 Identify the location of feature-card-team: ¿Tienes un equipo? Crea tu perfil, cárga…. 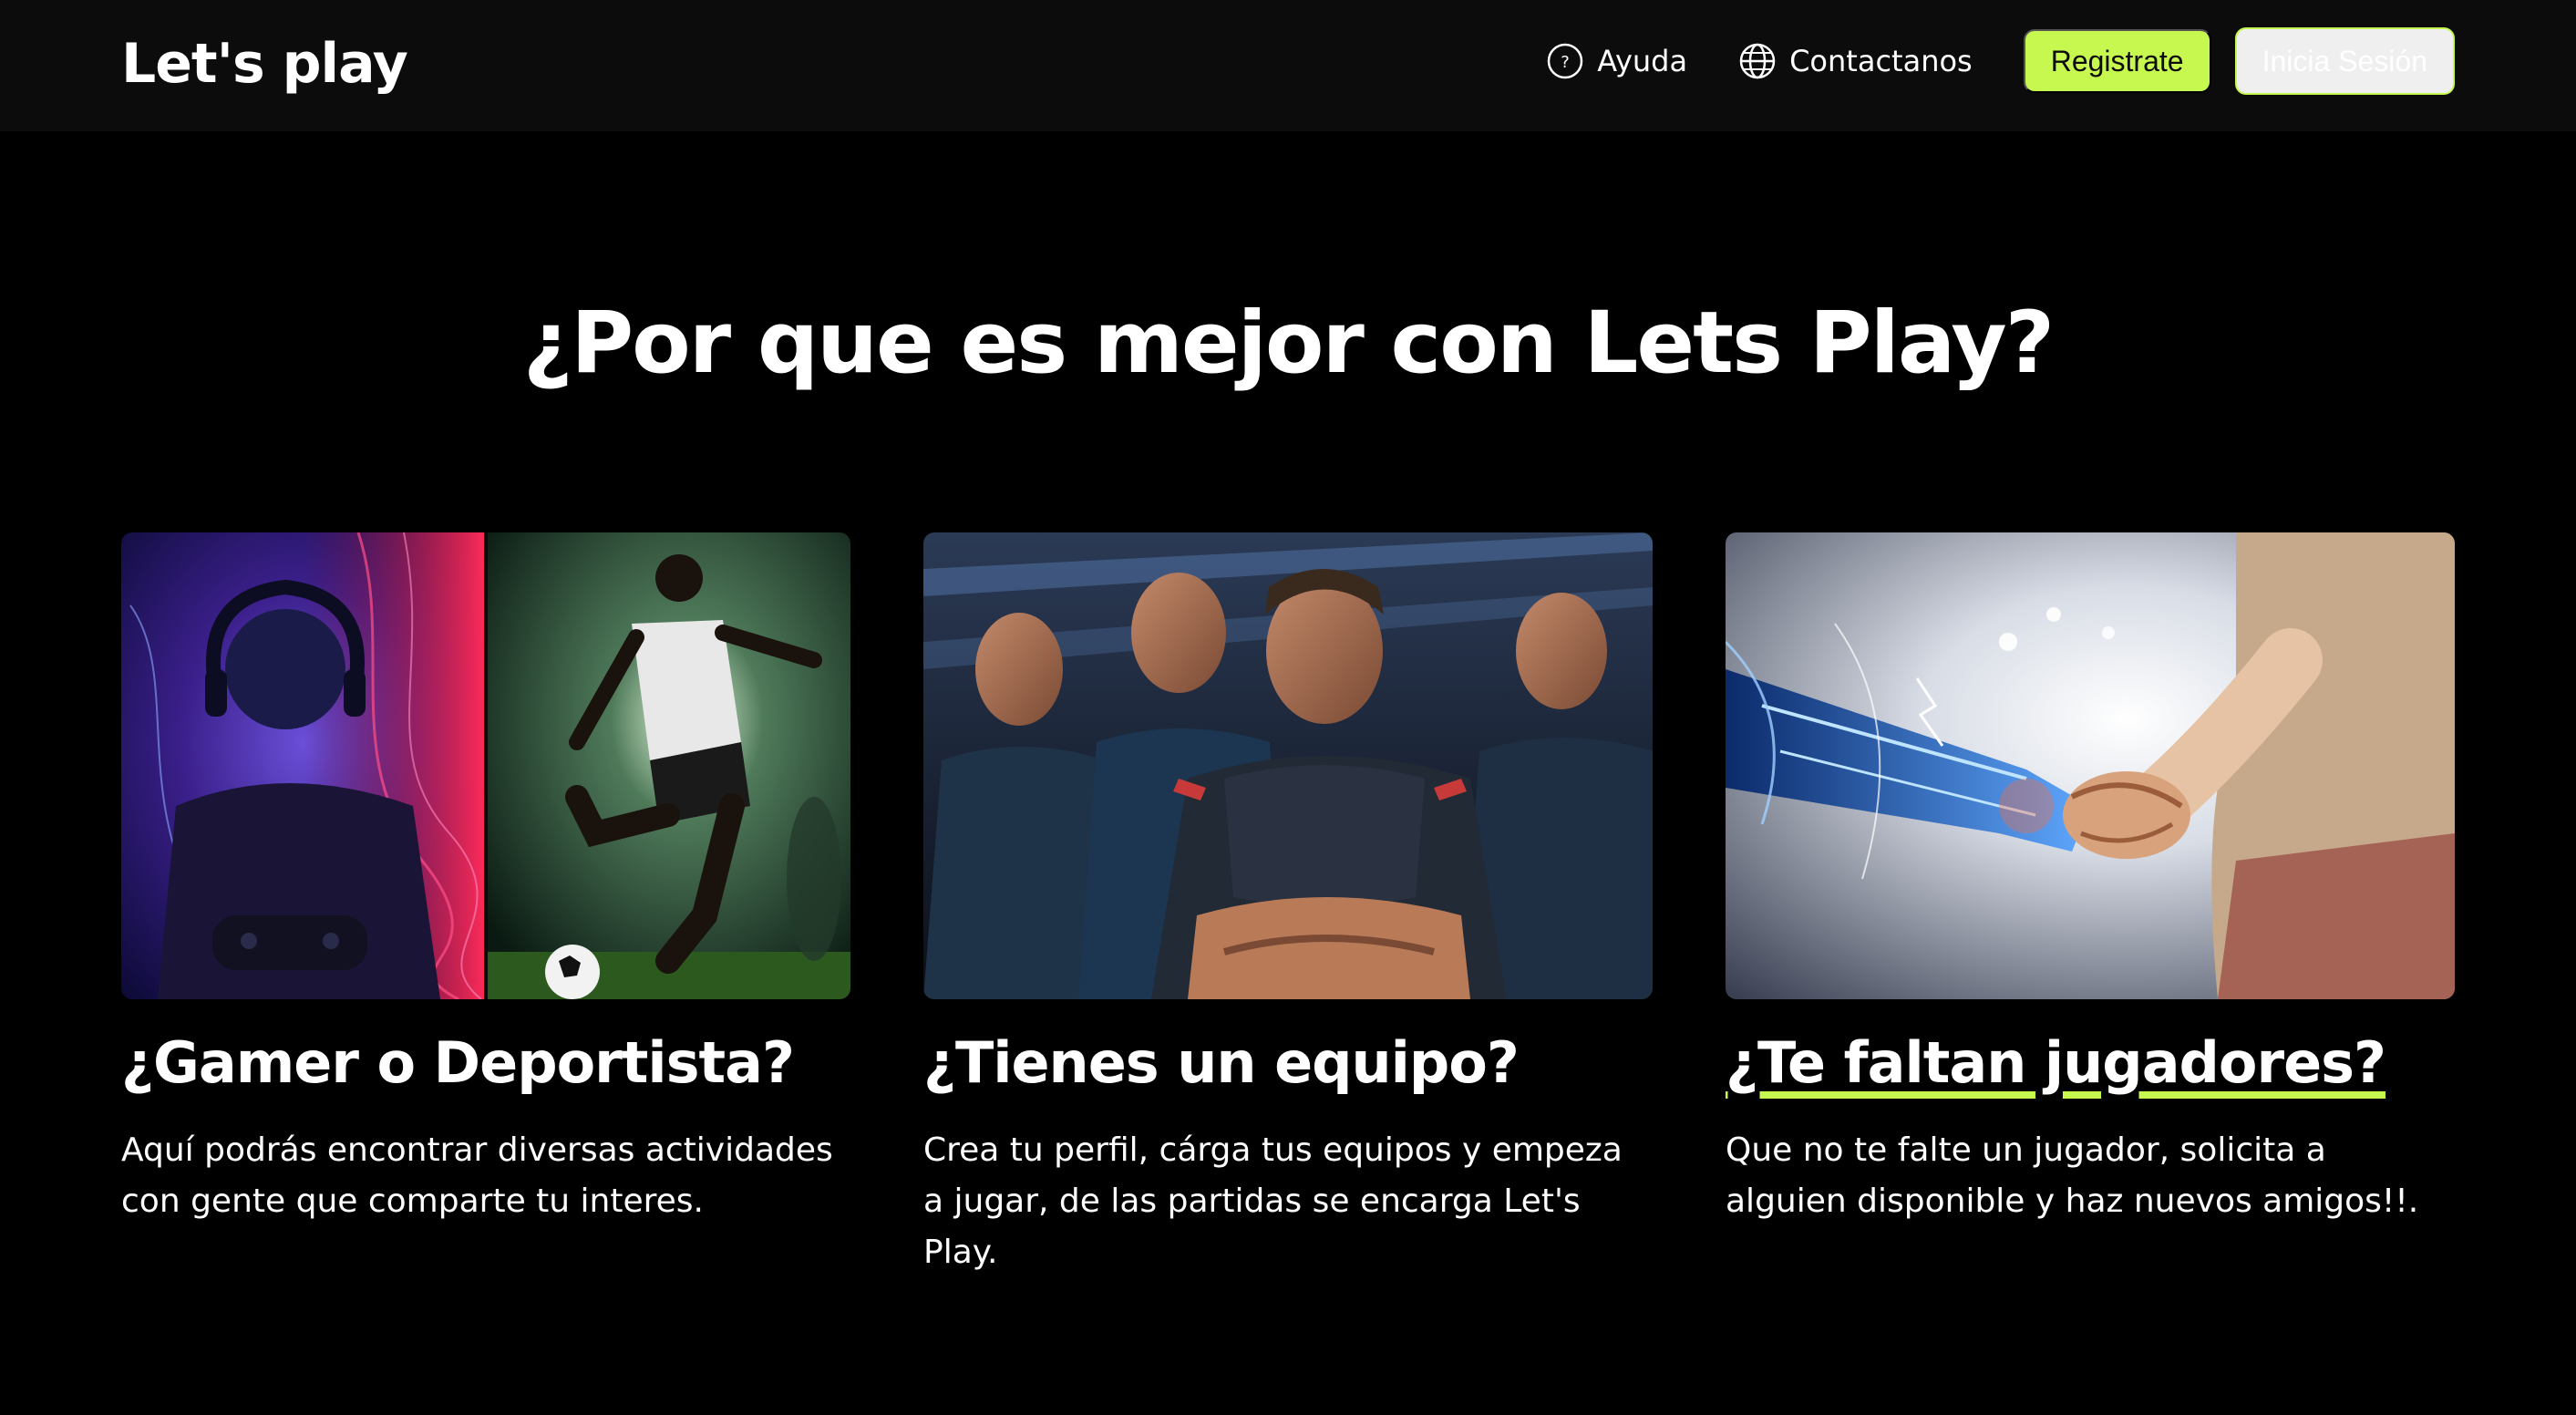
(1288, 901).